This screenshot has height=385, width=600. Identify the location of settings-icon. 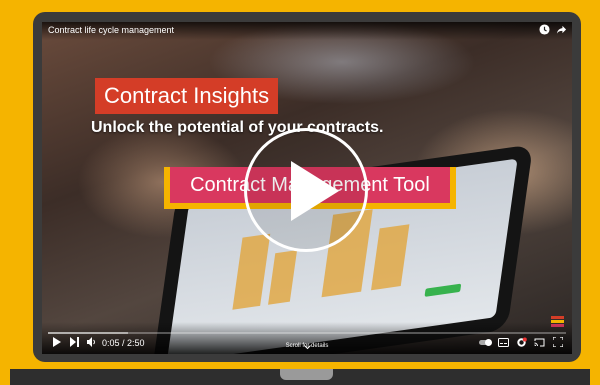
(521, 343).